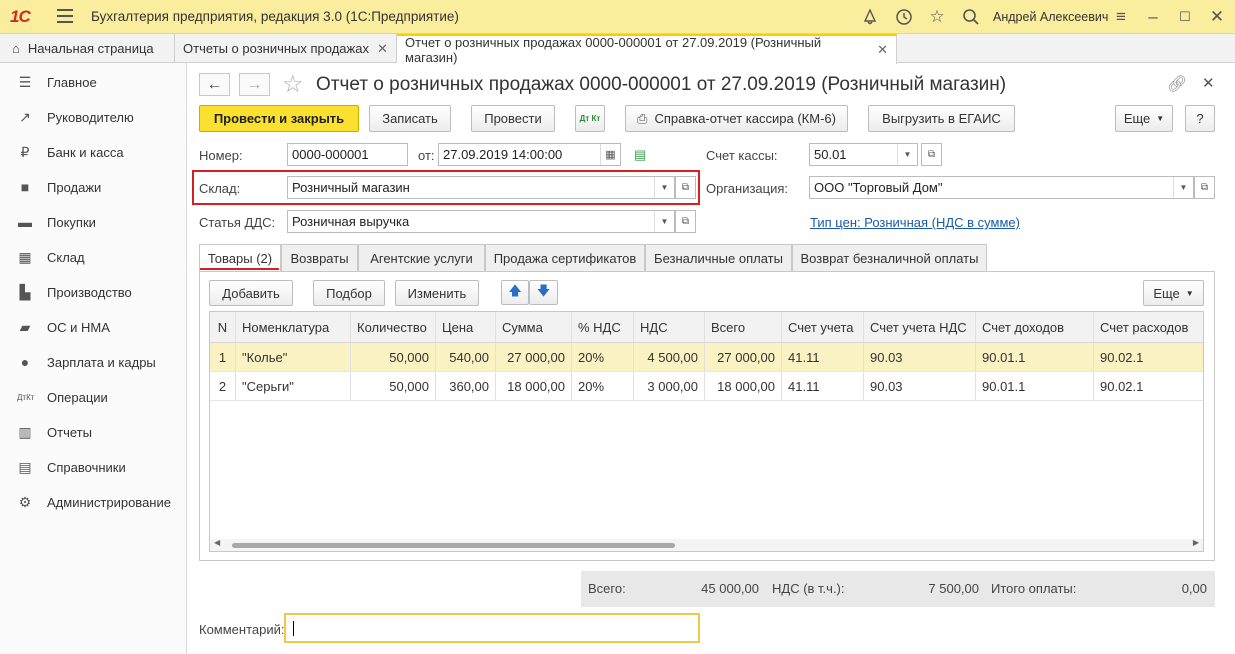 The height and width of the screenshot is (654, 1235). What do you see at coordinates (481, 221) in the screenshot?
I see `dds-field: Розничная выручка ▼` at bounding box center [481, 221].